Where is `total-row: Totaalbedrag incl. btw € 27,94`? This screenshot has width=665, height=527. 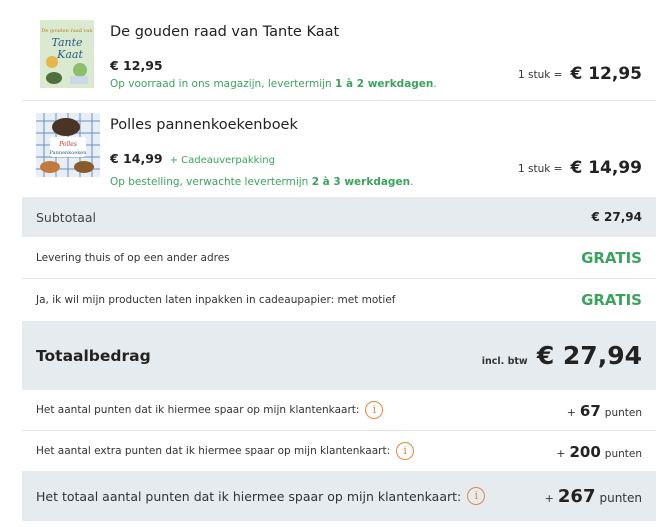
total-row: Totaalbedrag incl. btw € 27,94 is located at coordinates (339, 355).